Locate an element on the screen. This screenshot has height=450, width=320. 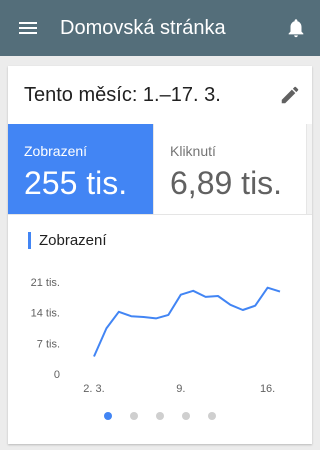
edit-period-button is located at coordinates (290, 95).